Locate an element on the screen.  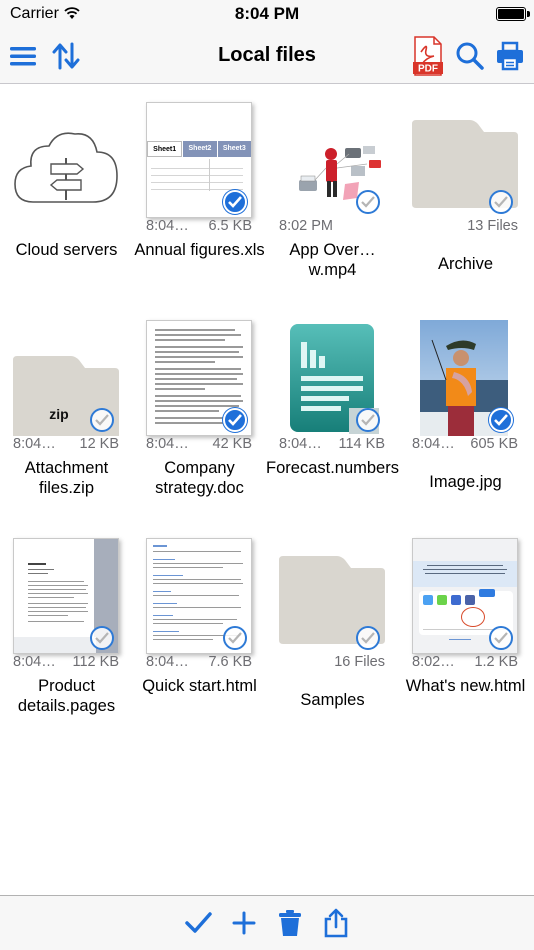
file-name: What's new.html is located at coordinates (465, 686).